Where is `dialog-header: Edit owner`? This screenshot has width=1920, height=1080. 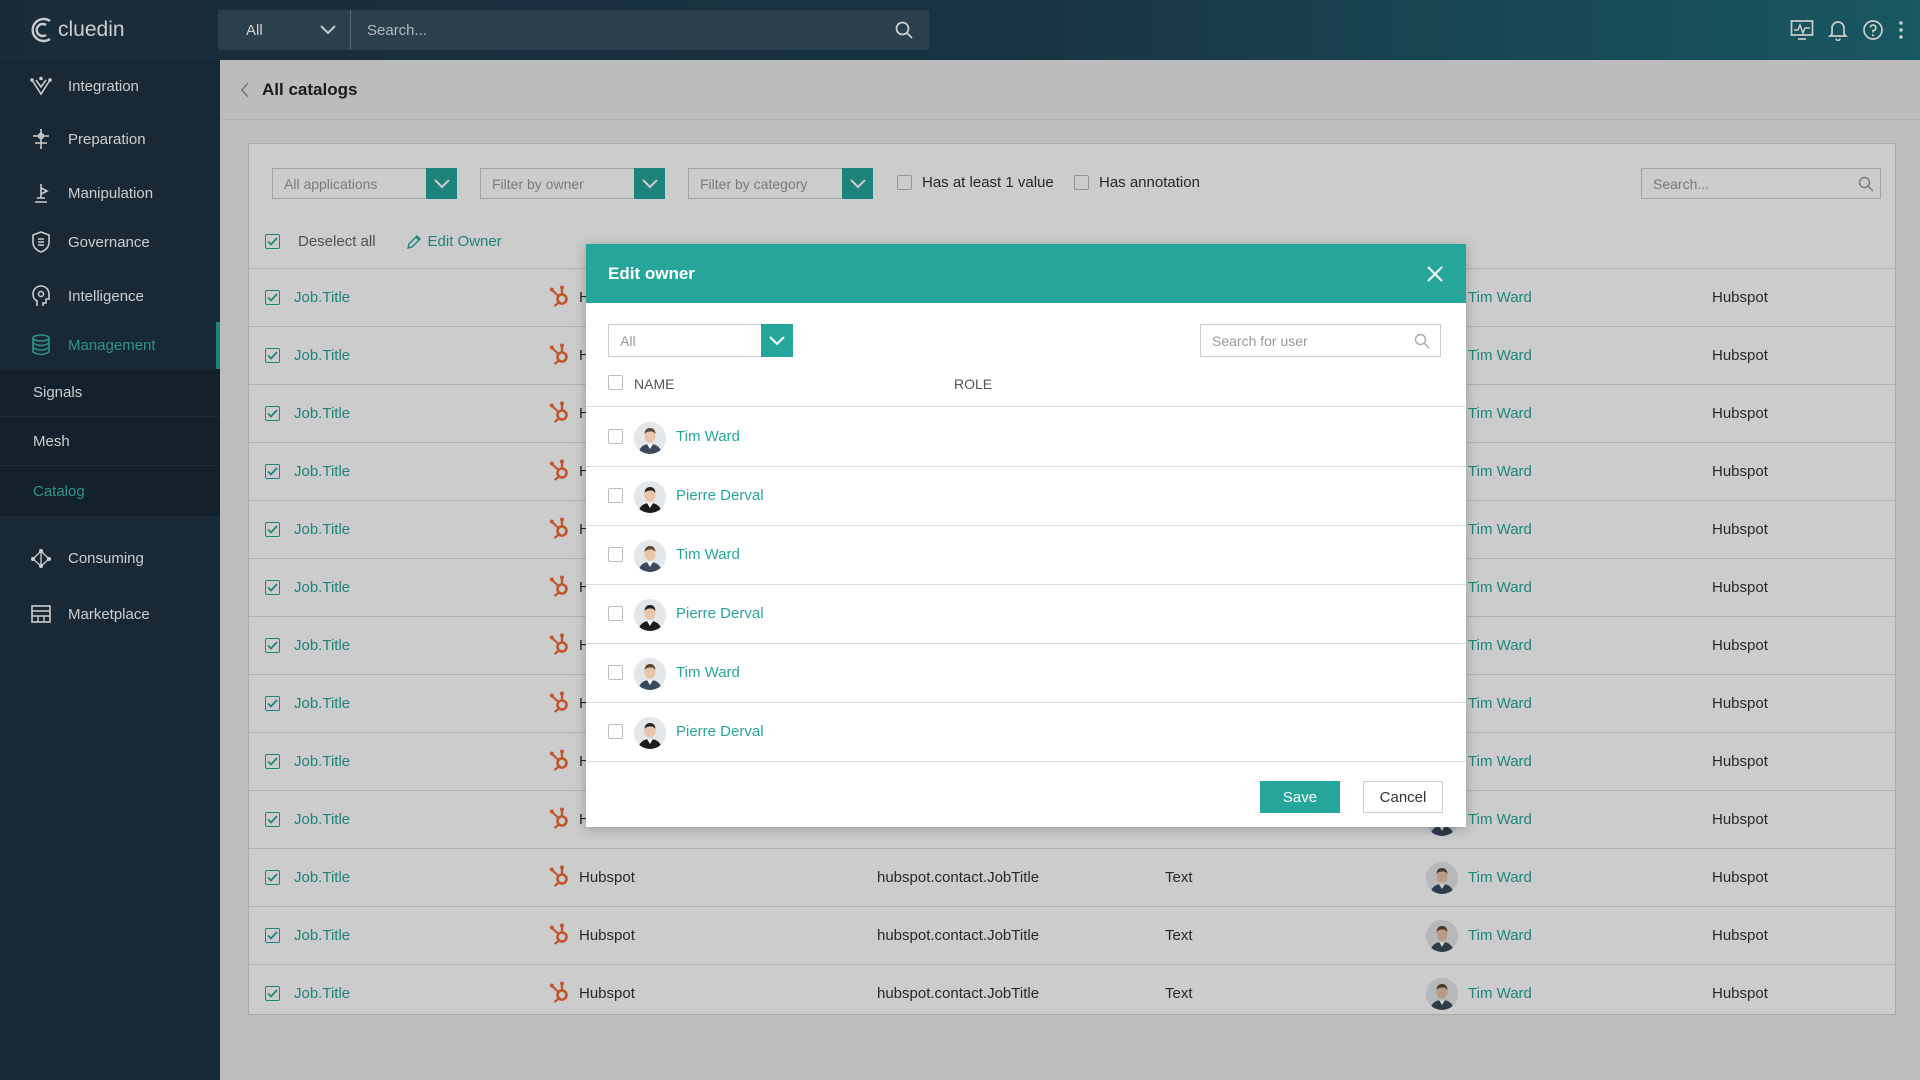 dialog-header: Edit owner is located at coordinates (1026, 273).